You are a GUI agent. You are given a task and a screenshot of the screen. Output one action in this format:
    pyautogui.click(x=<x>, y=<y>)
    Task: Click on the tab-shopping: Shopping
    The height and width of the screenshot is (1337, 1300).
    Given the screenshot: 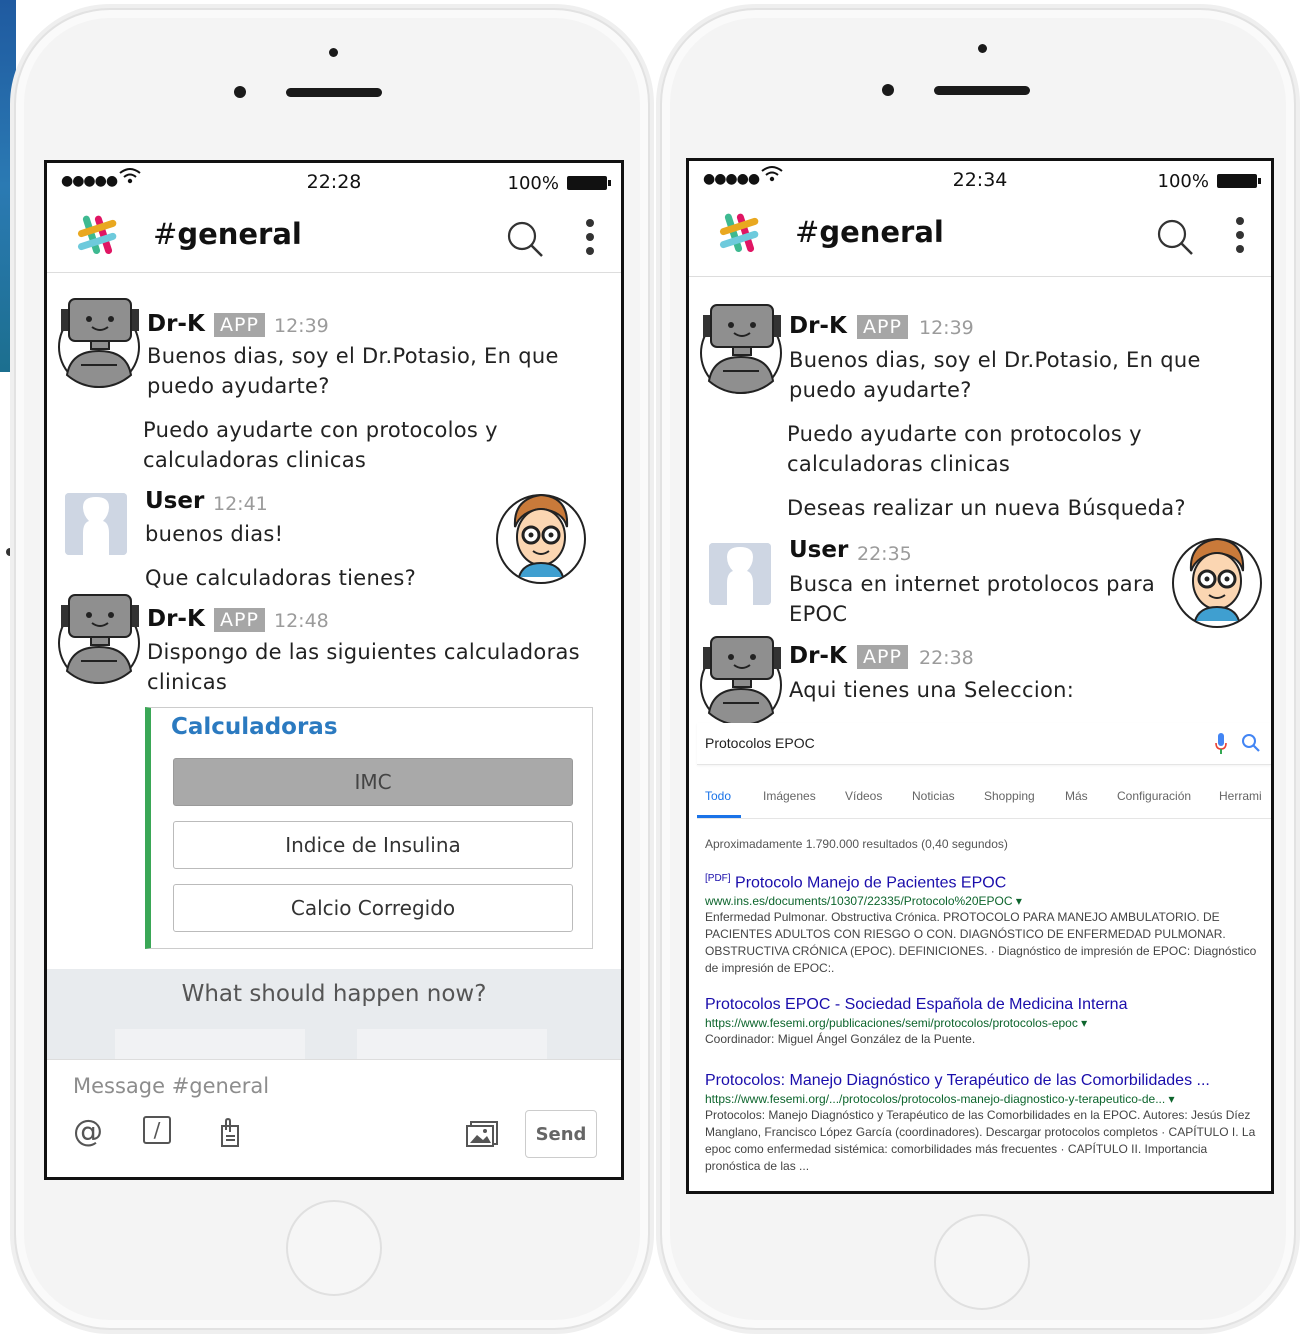 What is the action you would take?
    pyautogui.click(x=1009, y=796)
    